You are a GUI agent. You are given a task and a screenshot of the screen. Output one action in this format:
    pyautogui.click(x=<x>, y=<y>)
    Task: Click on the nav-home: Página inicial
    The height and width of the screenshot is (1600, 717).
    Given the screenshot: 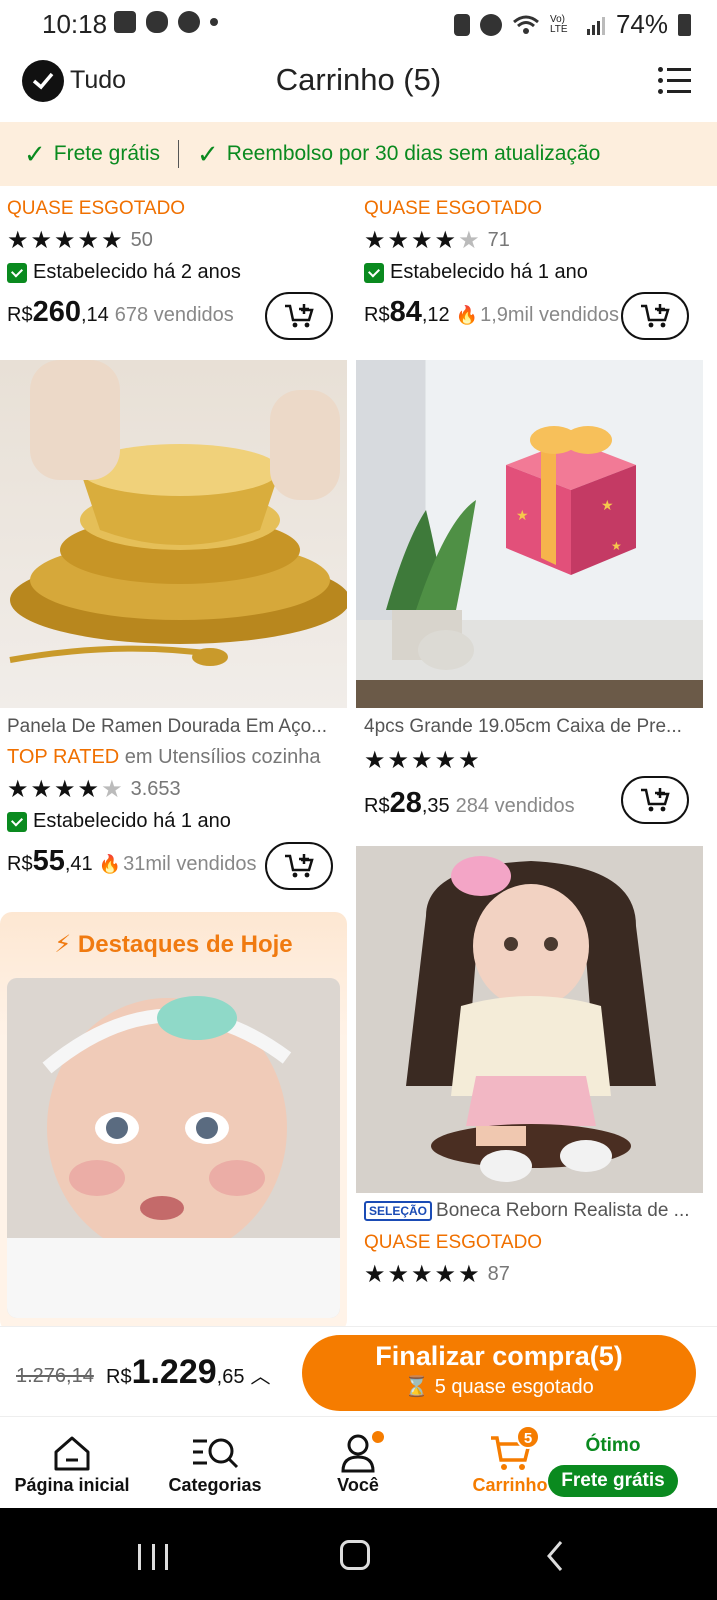 What is the action you would take?
    pyautogui.click(x=72, y=1463)
    